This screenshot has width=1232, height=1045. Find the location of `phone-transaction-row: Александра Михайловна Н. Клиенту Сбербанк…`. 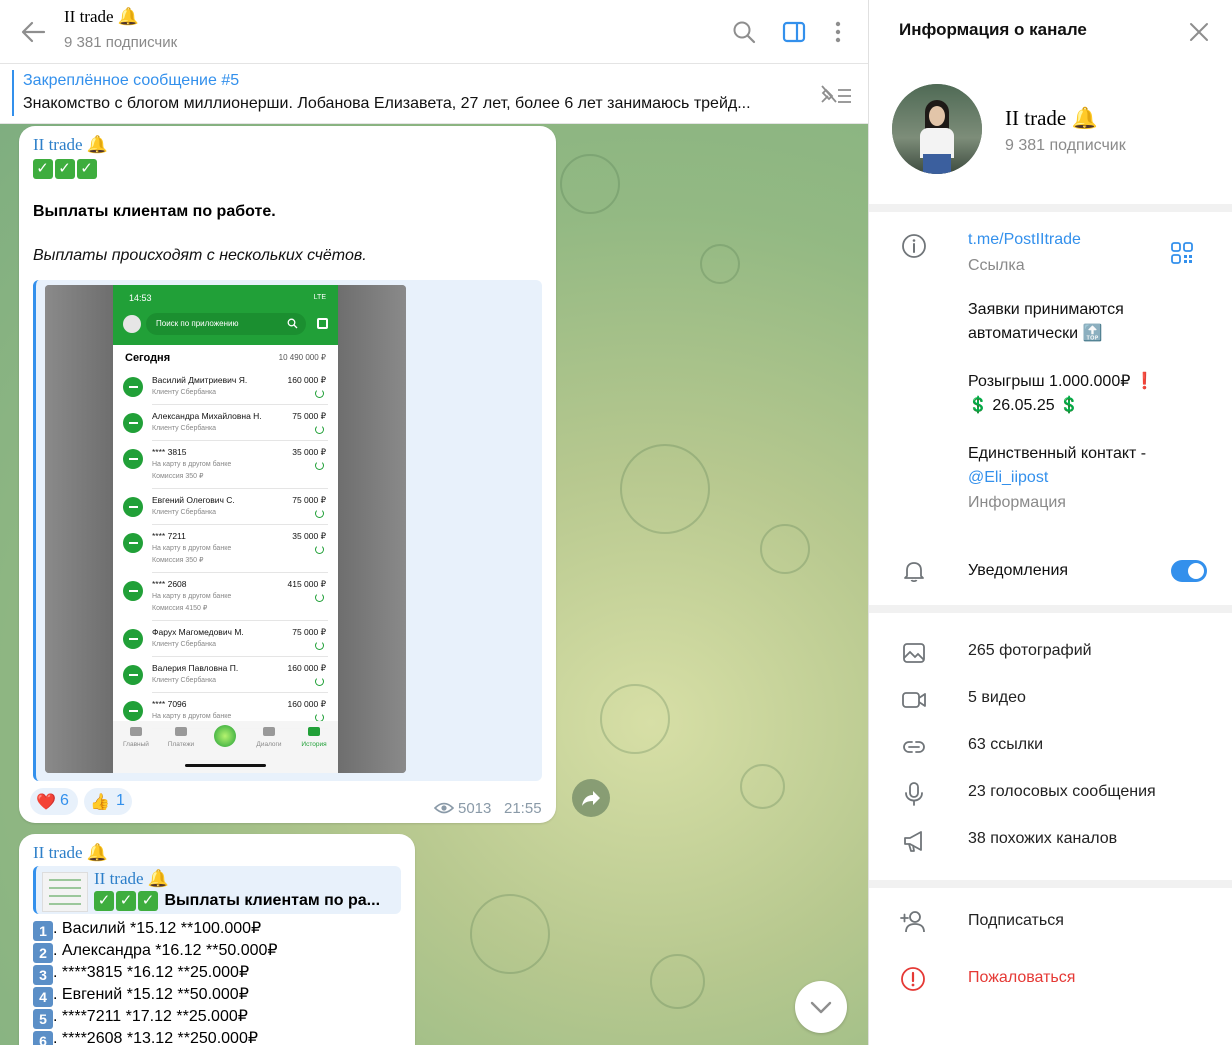

phone-transaction-row: Александра Михайловна Н. Клиенту Сбербанк… is located at coordinates (225, 423).